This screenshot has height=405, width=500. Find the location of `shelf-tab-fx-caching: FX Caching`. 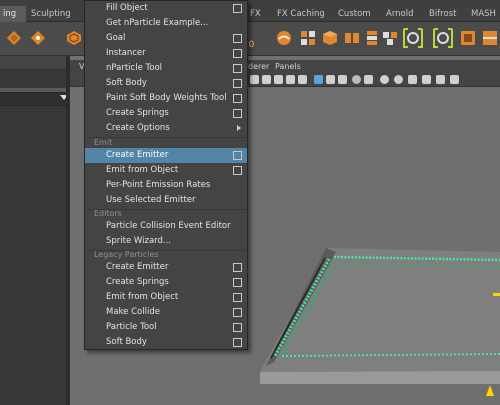

shelf-tab-fx-caching: FX Caching is located at coordinates (301, 14).